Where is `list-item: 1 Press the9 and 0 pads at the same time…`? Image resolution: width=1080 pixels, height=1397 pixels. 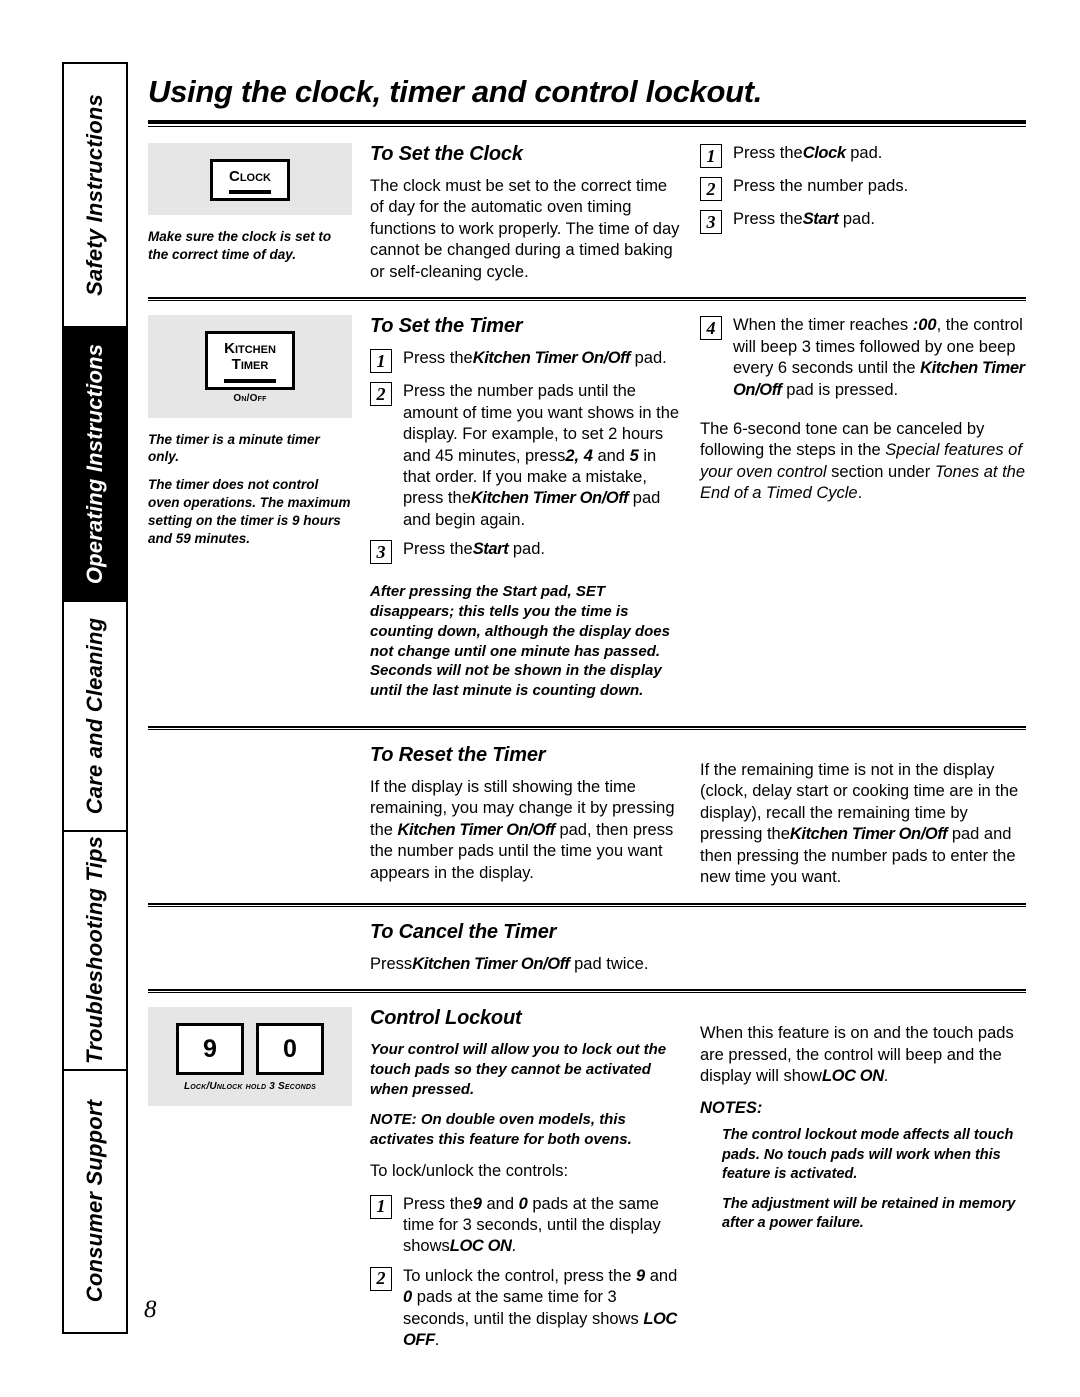 list-item: 1 Press the9 and 0 pads at the same time… is located at coordinates (527, 1226).